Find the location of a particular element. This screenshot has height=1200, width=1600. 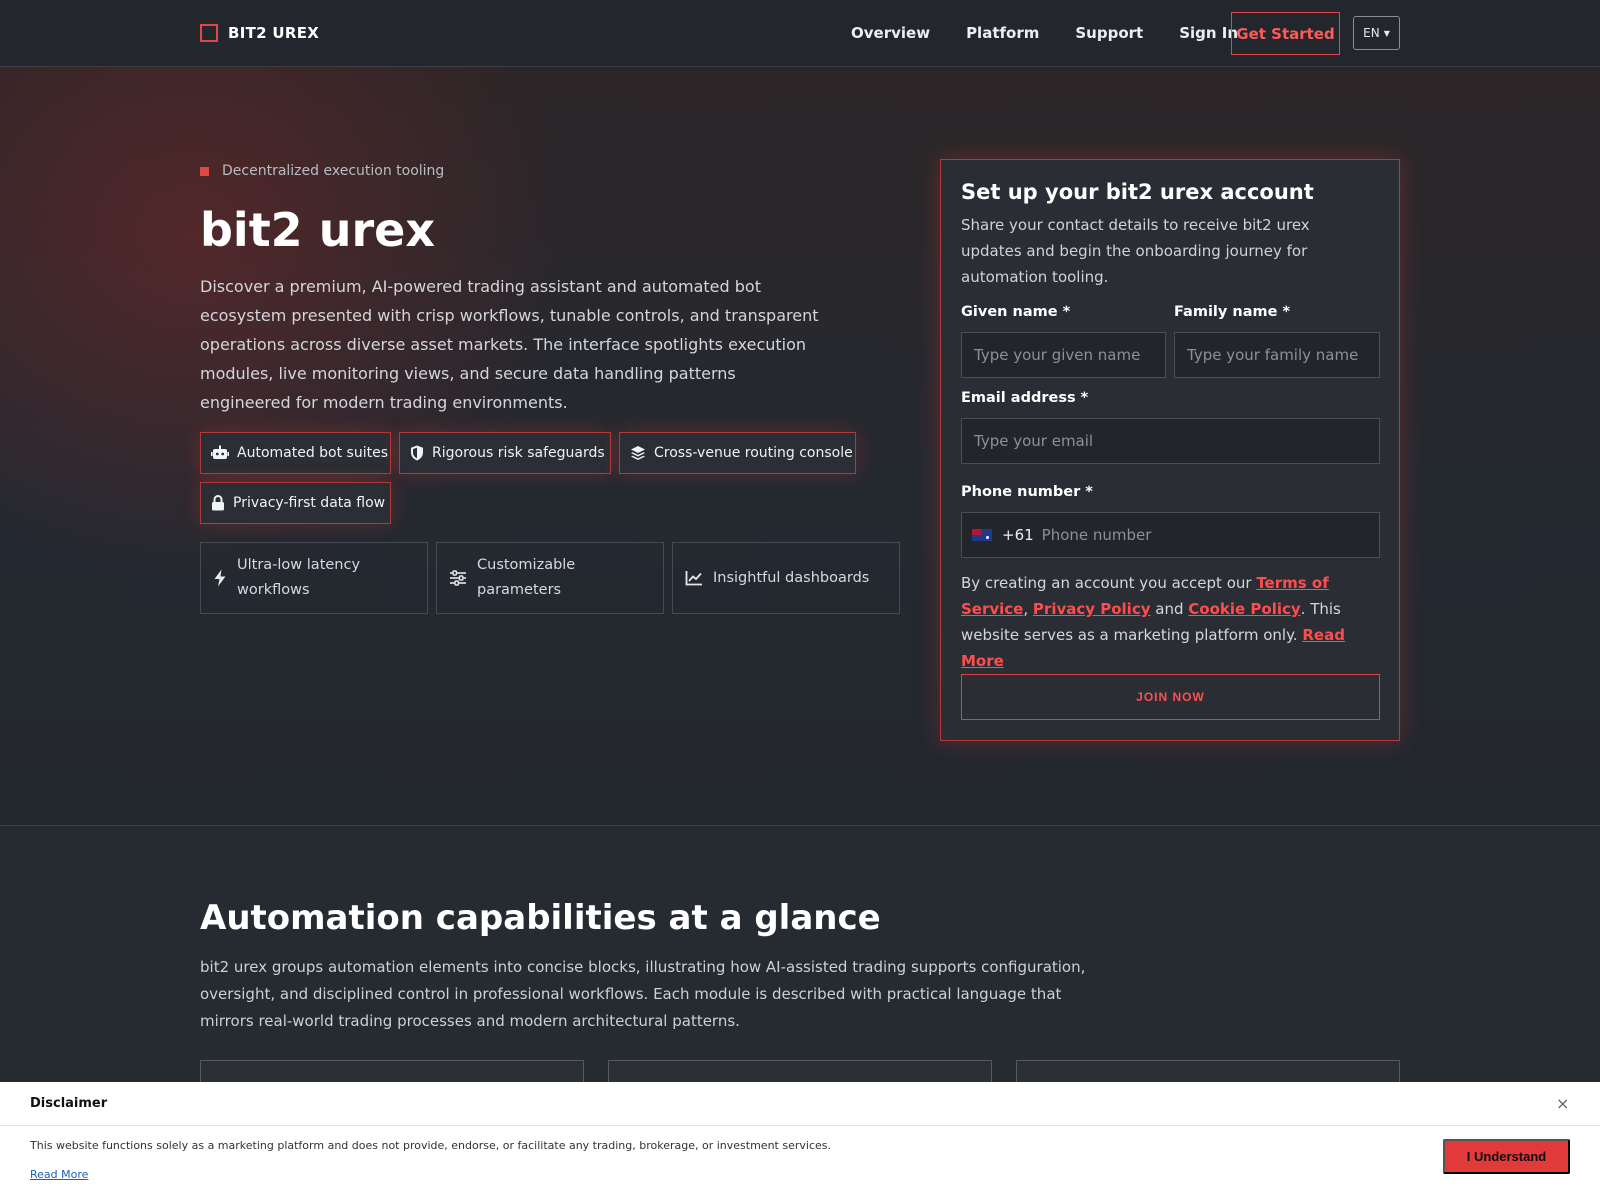

chip-label: Automated bot suites is located at coordinates (313, 453).